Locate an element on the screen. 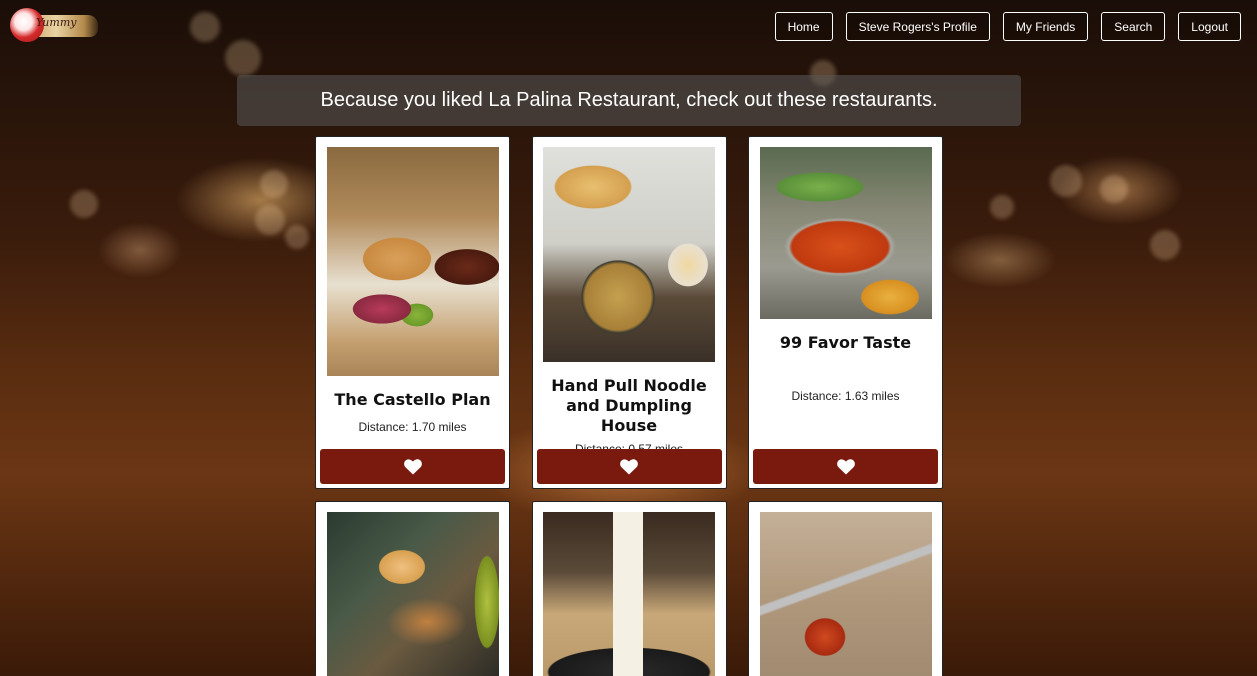  nav-home-button: Home is located at coordinates (803, 26).